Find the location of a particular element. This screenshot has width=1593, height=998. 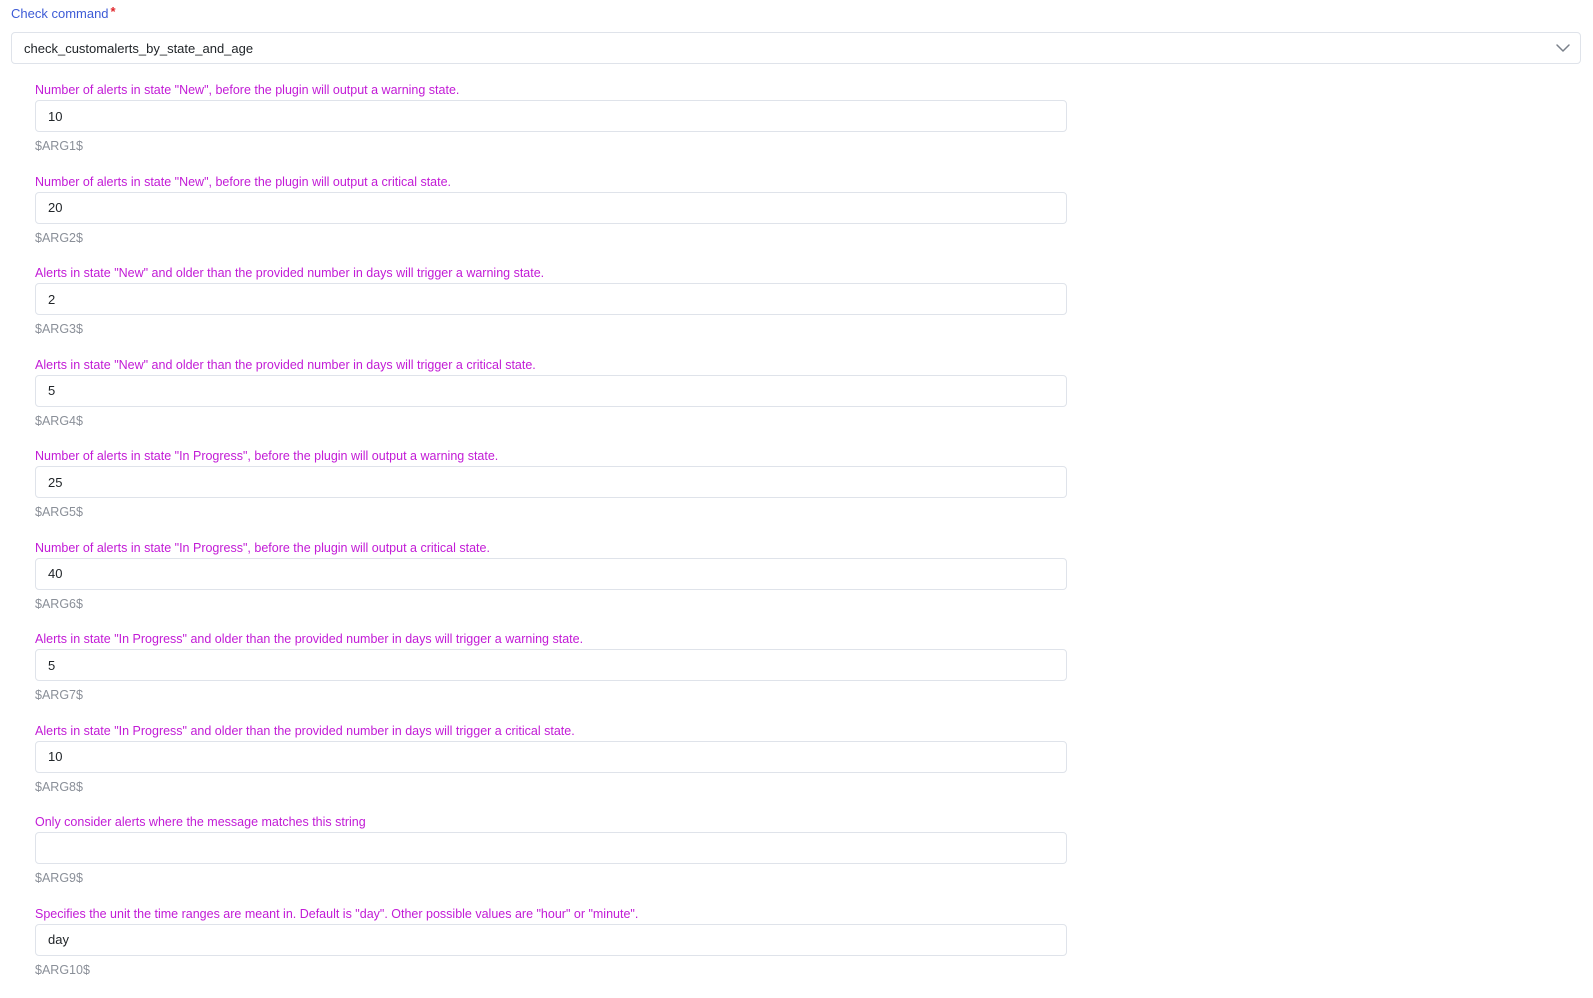

argument-macro-hint: $ARG10$ is located at coordinates (62, 970).